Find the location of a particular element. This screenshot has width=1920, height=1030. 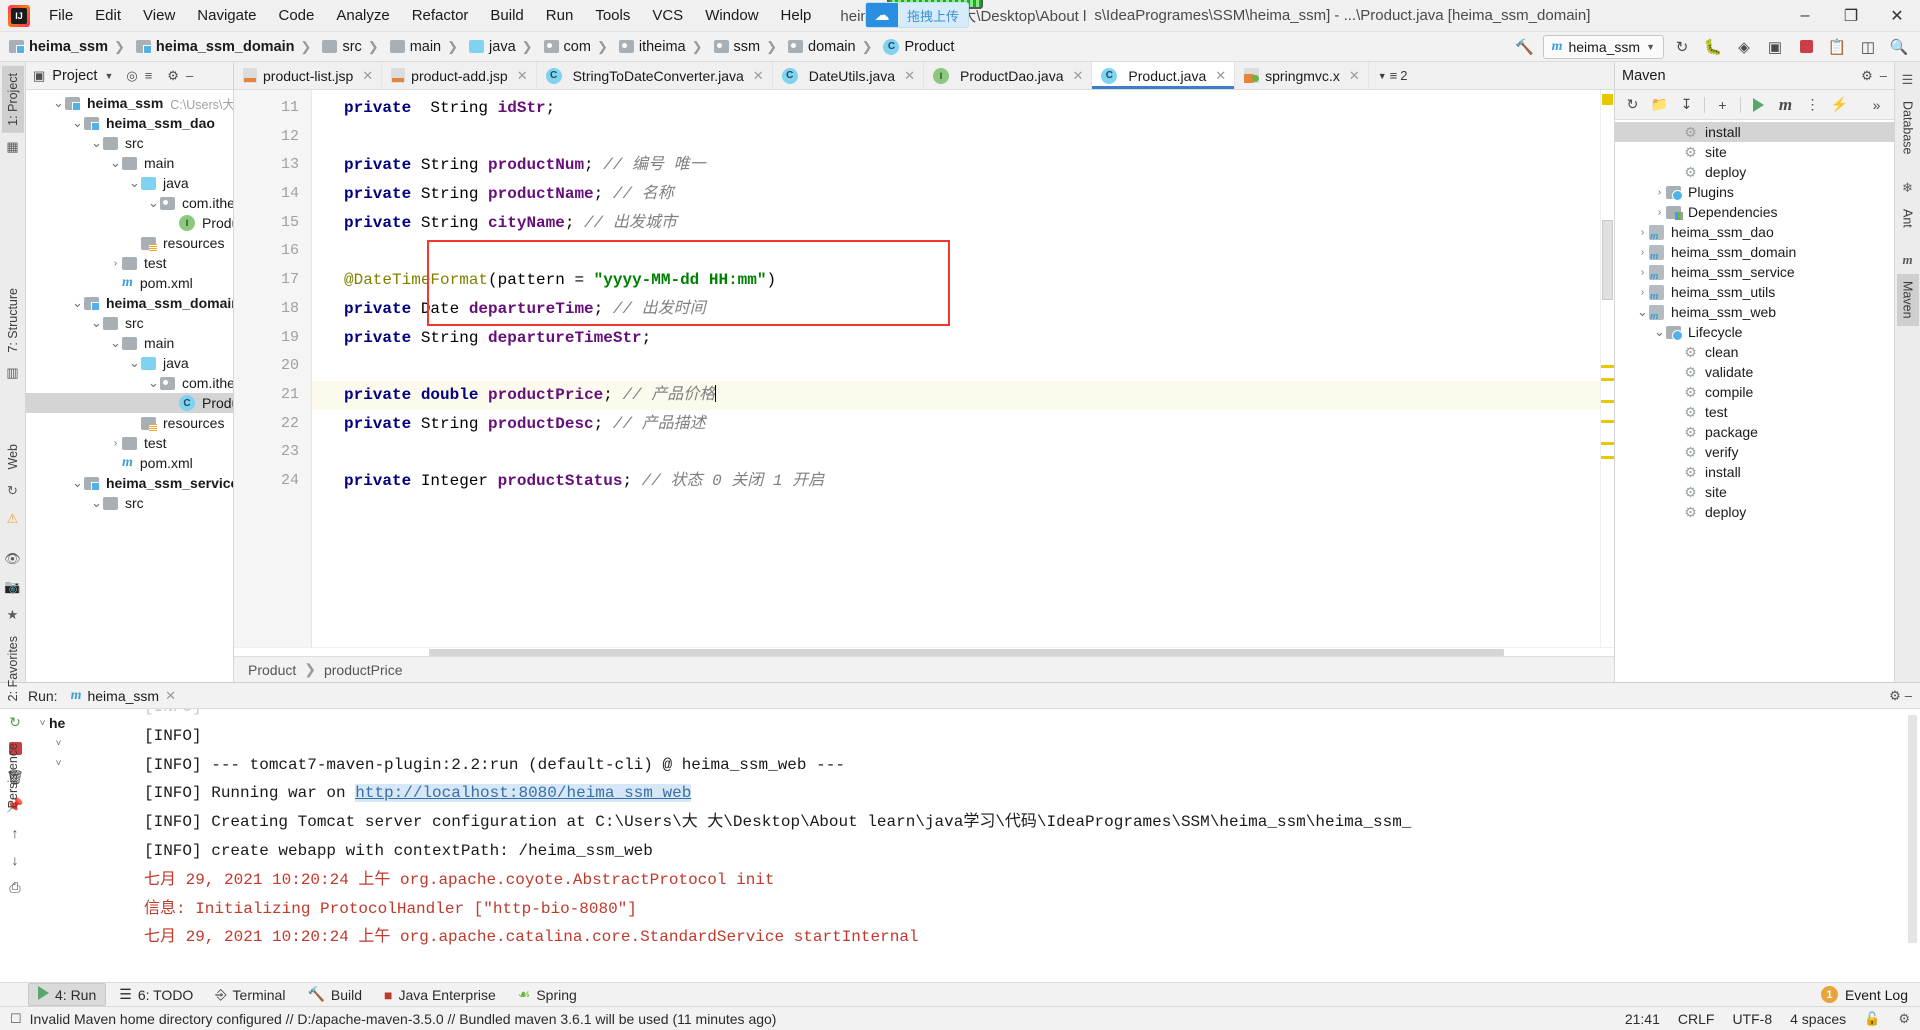

toggle-skip-tests-icon: ⋮ is located at coordinates (1812, 105).